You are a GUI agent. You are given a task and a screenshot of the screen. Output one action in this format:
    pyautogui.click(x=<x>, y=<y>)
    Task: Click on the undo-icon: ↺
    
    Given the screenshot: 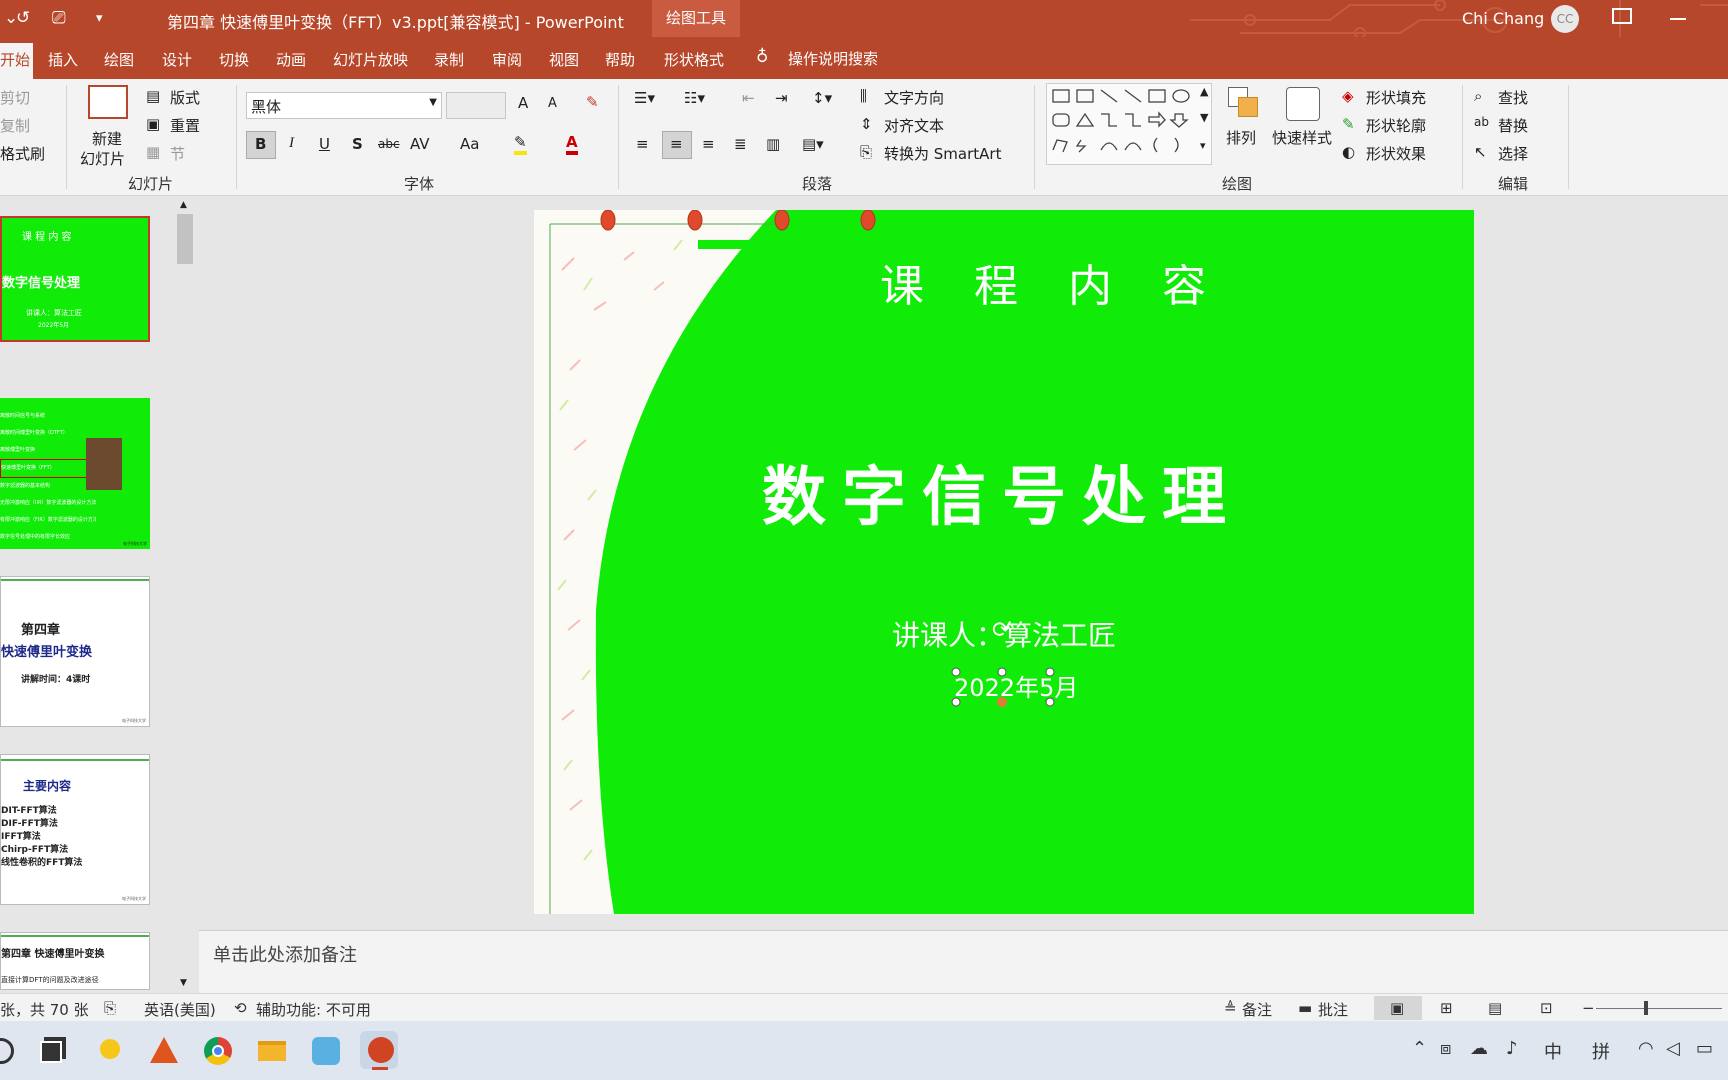 What is the action you would take?
    pyautogui.click(x=23, y=18)
    